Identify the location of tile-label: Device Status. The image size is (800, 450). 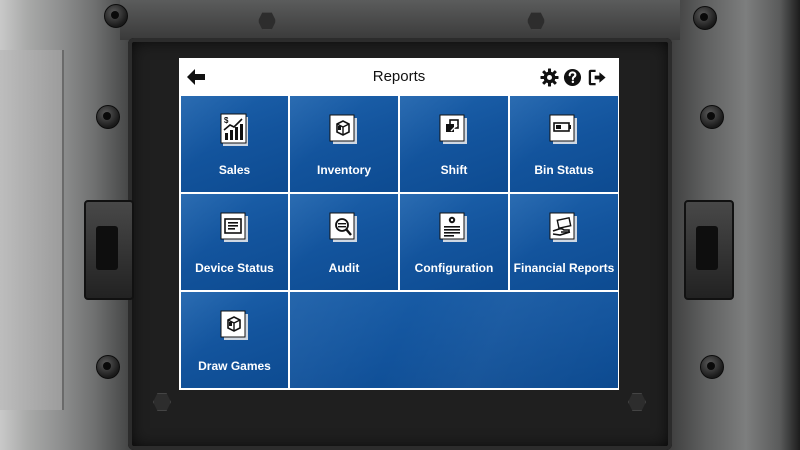
(234, 268).